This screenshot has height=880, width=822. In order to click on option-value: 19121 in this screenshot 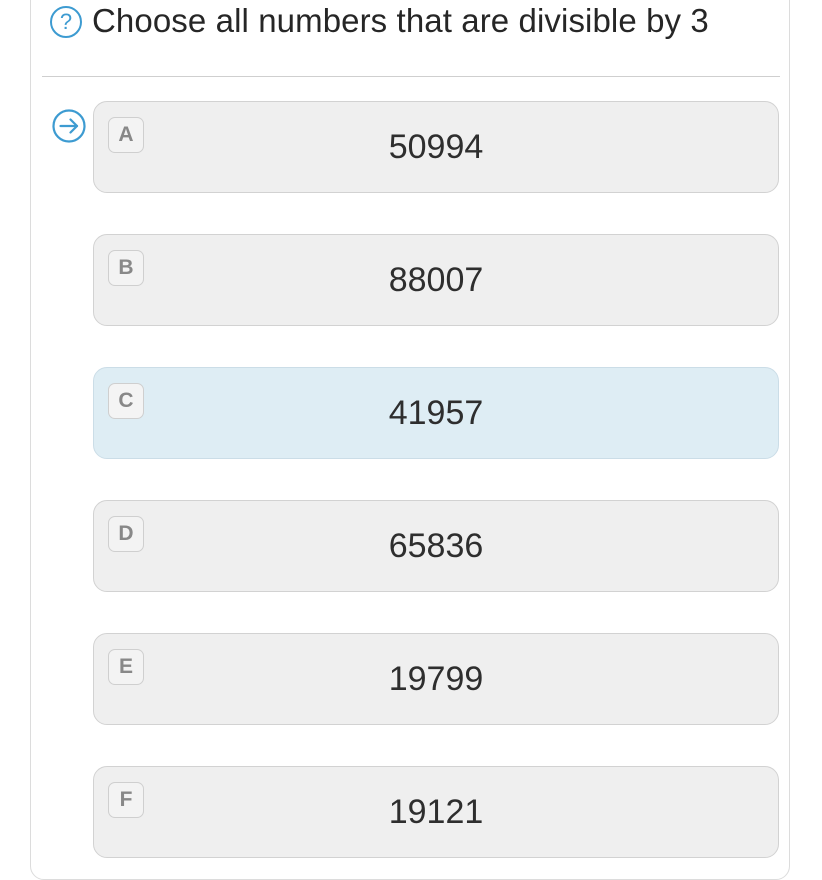, I will do `click(436, 812)`.